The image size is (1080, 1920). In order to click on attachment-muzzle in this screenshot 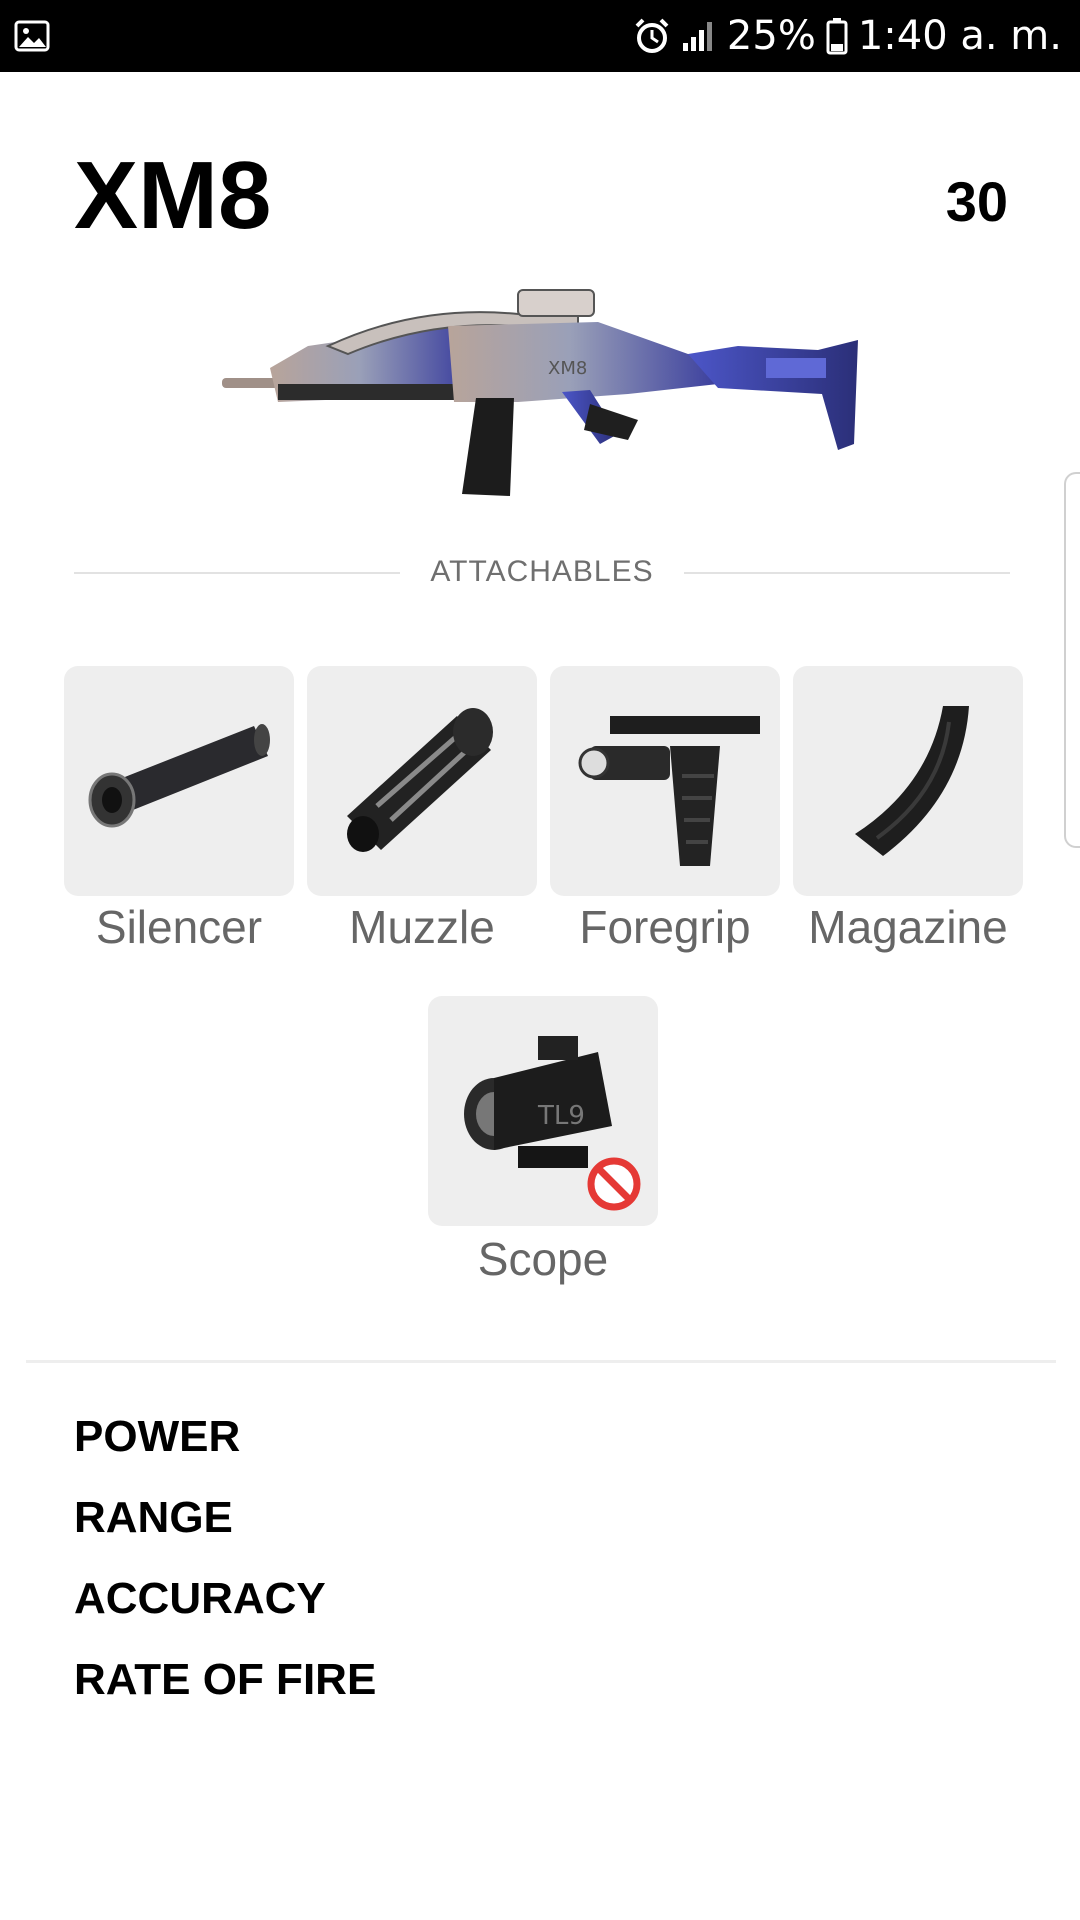, I will do `click(422, 781)`.